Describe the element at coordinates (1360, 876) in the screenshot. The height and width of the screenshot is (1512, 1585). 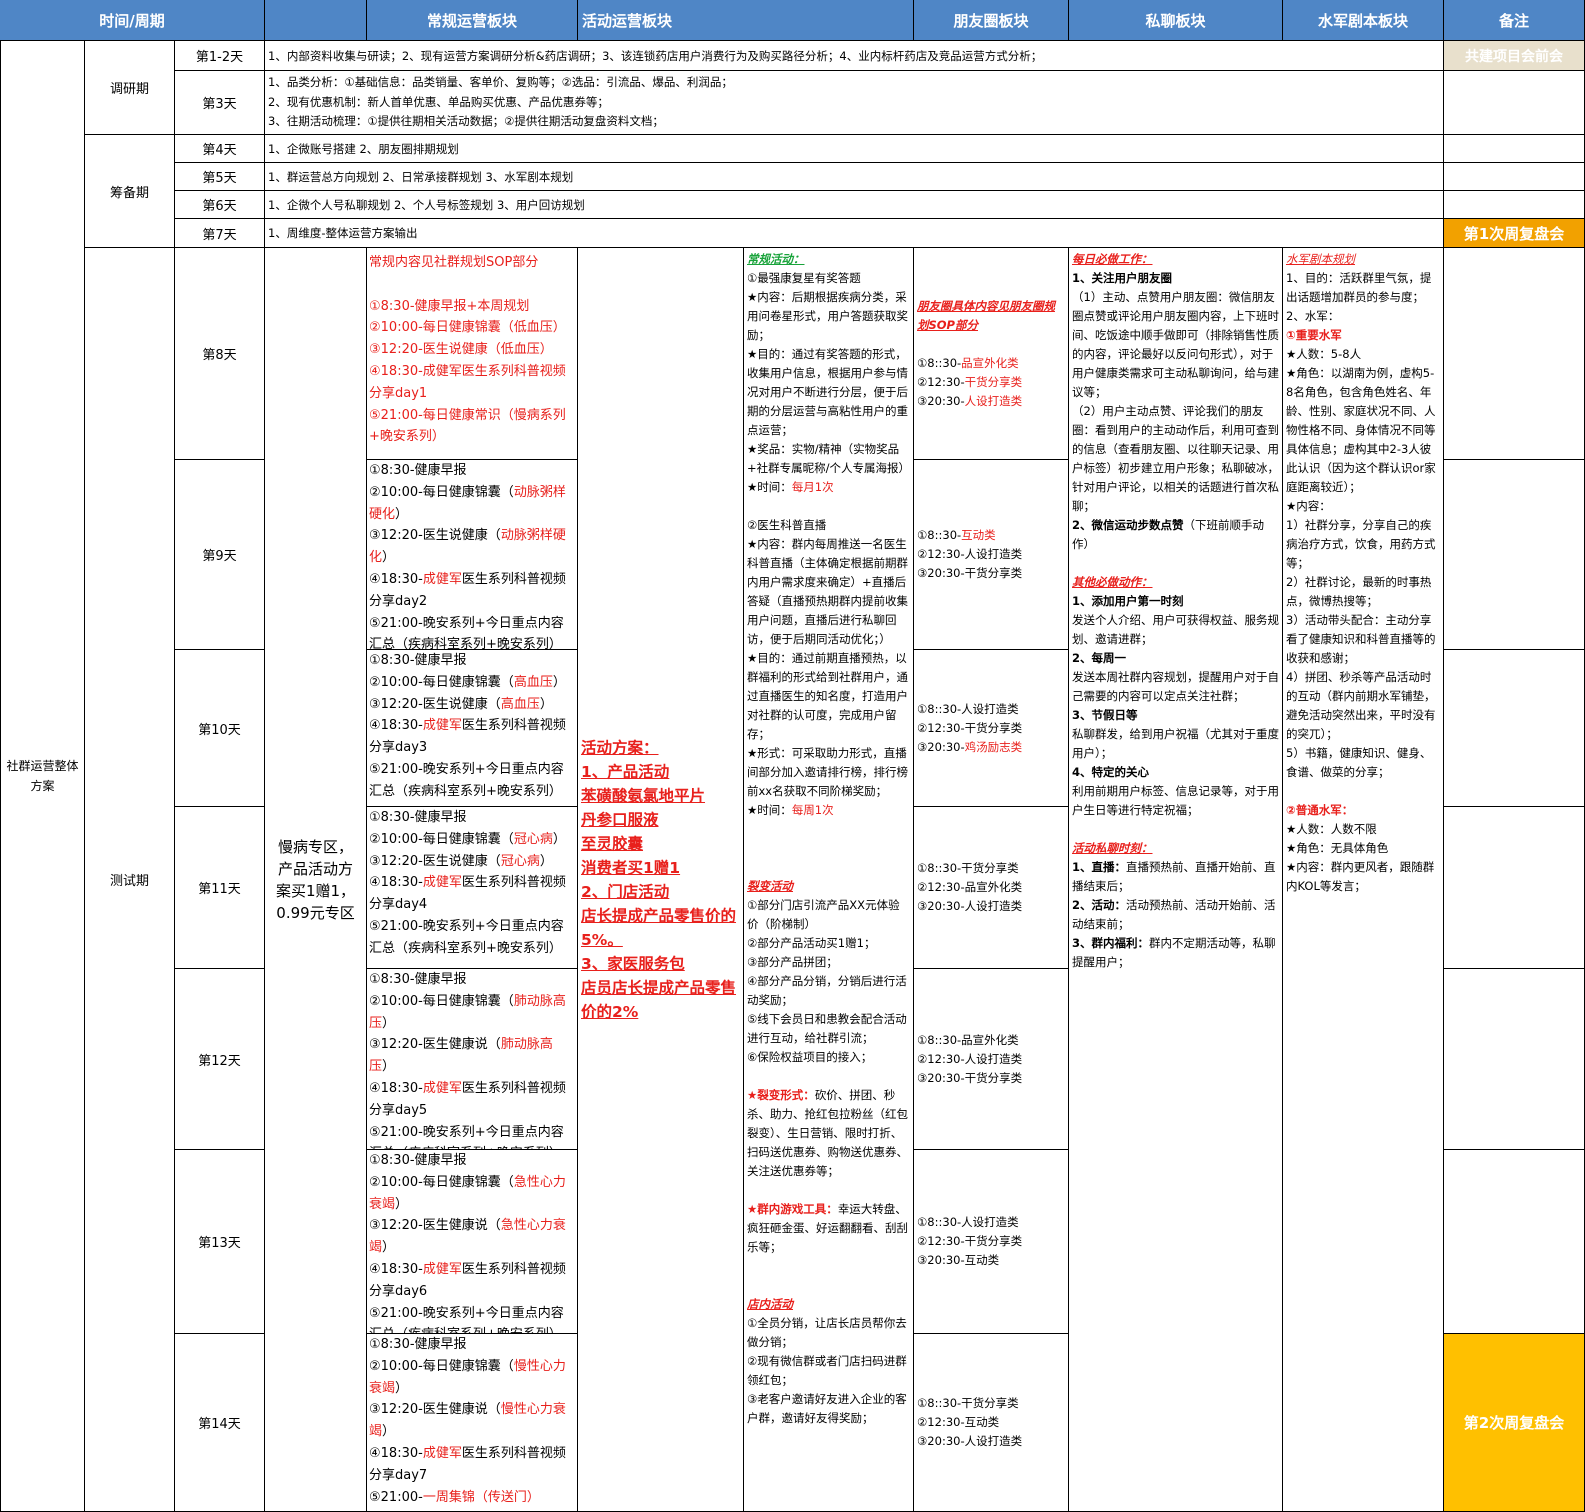
I see `water-line: ★内容：群内更风者，跟随群内KOL等发言；` at that location.